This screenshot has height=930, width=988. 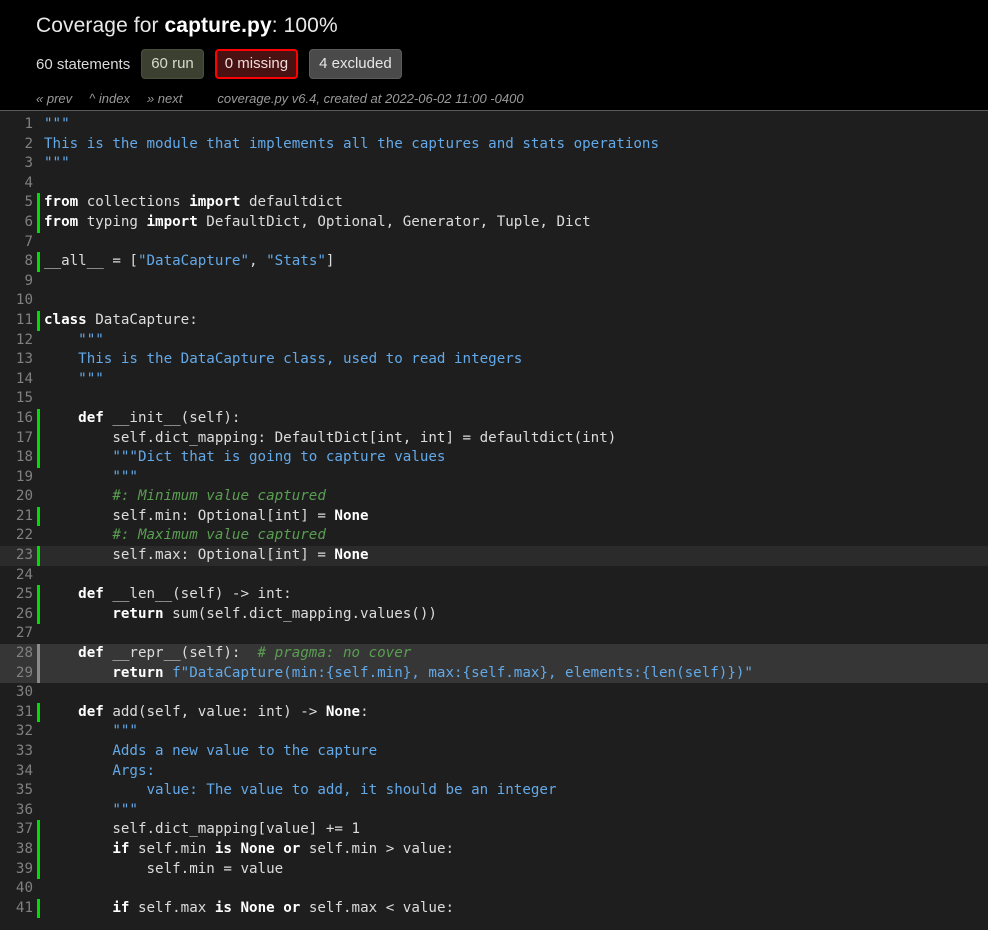 What do you see at coordinates (494, 712) in the screenshot?
I see `source-line: 31 def add(self, value: int) -> None:` at bounding box center [494, 712].